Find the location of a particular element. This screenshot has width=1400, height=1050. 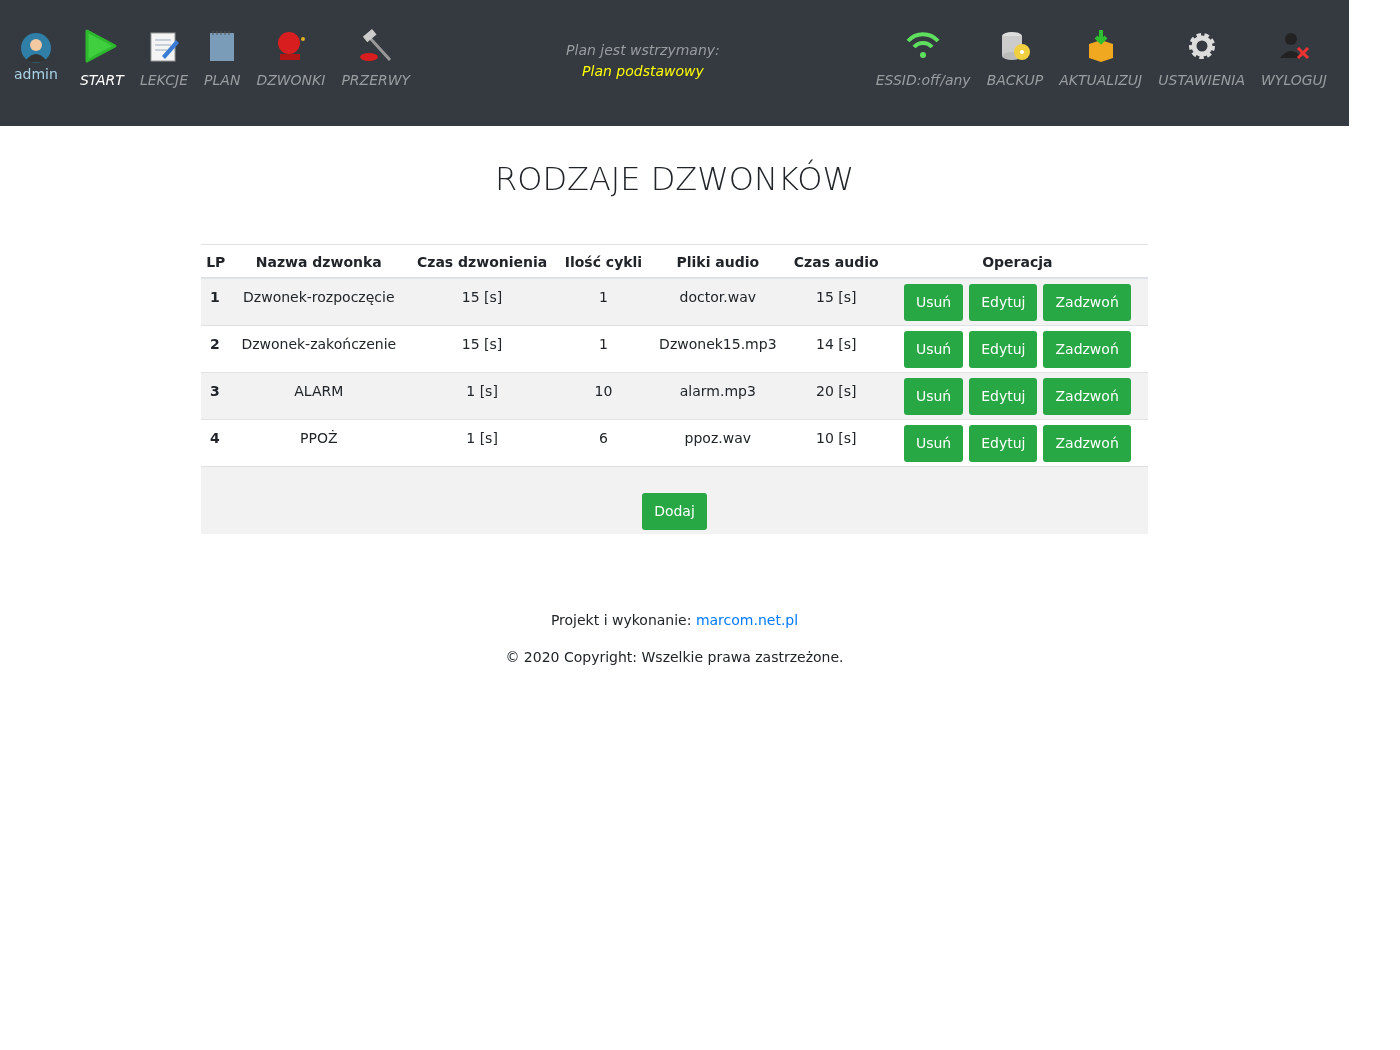

table-cell: Dzwonek-rozpoczęcie is located at coordinates (319, 302).